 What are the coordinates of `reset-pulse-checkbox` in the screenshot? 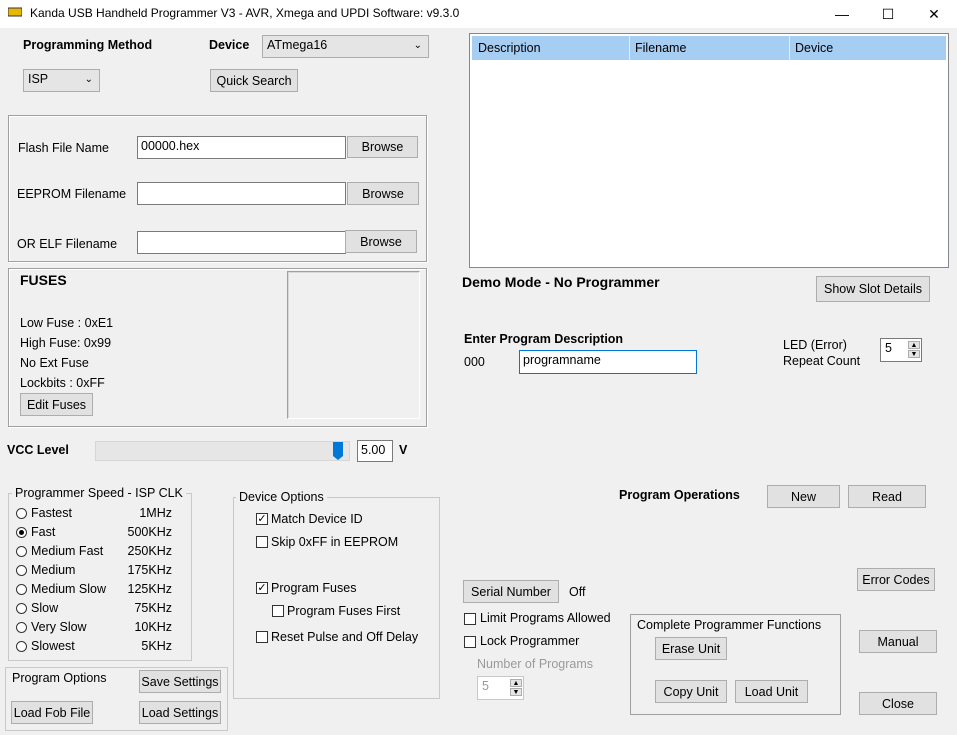 It's located at (262, 637).